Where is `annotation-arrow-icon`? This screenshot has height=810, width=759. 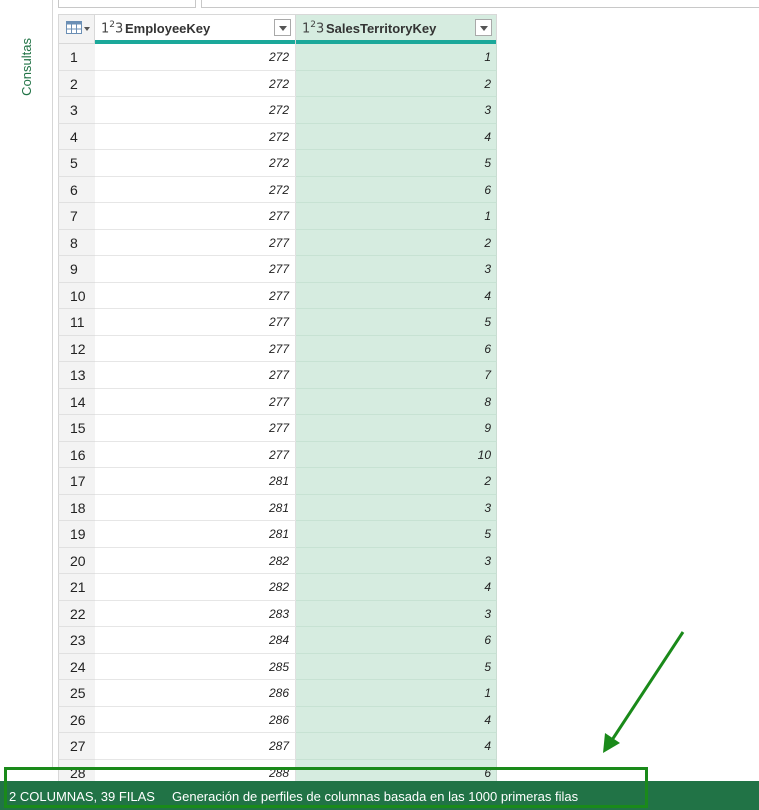 annotation-arrow-icon is located at coordinates (644, 692).